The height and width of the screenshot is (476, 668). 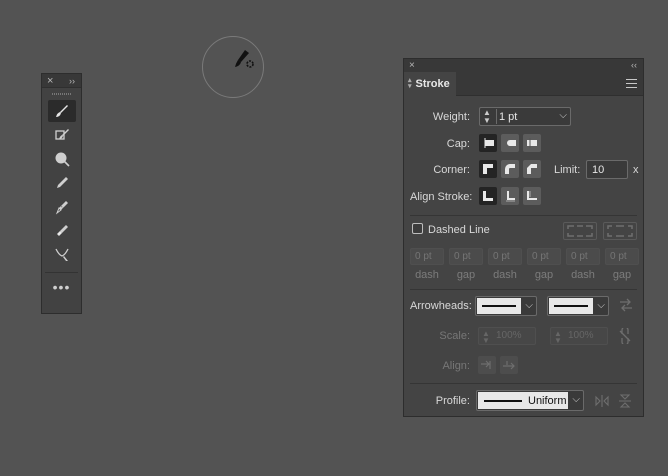 I want to click on profile-row: Profile: Uniform ⌵, so click(x=523, y=401).